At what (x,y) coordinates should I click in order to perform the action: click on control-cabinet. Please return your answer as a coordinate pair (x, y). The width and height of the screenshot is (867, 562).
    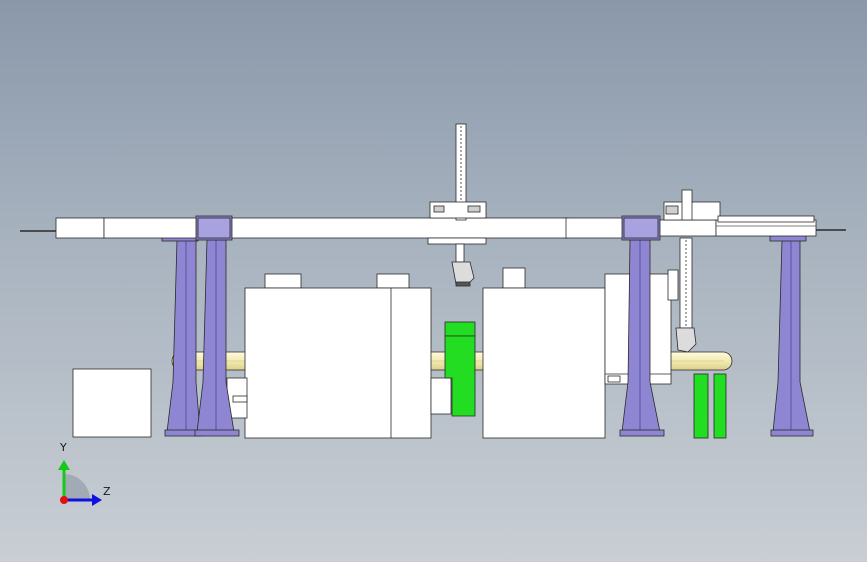
    Looking at the image, I should click on (112, 403).